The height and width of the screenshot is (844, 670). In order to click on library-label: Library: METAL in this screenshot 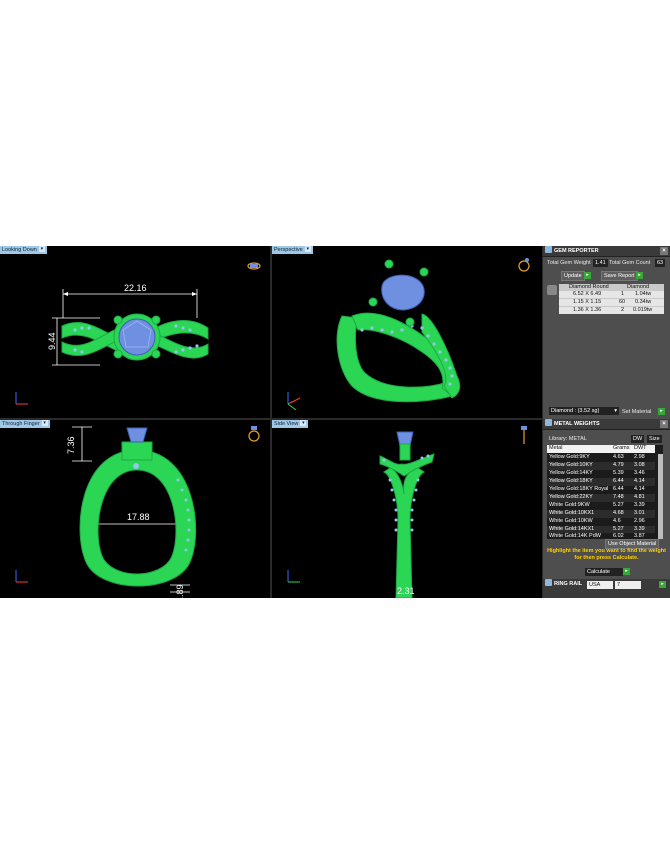, I will do `click(568, 439)`.